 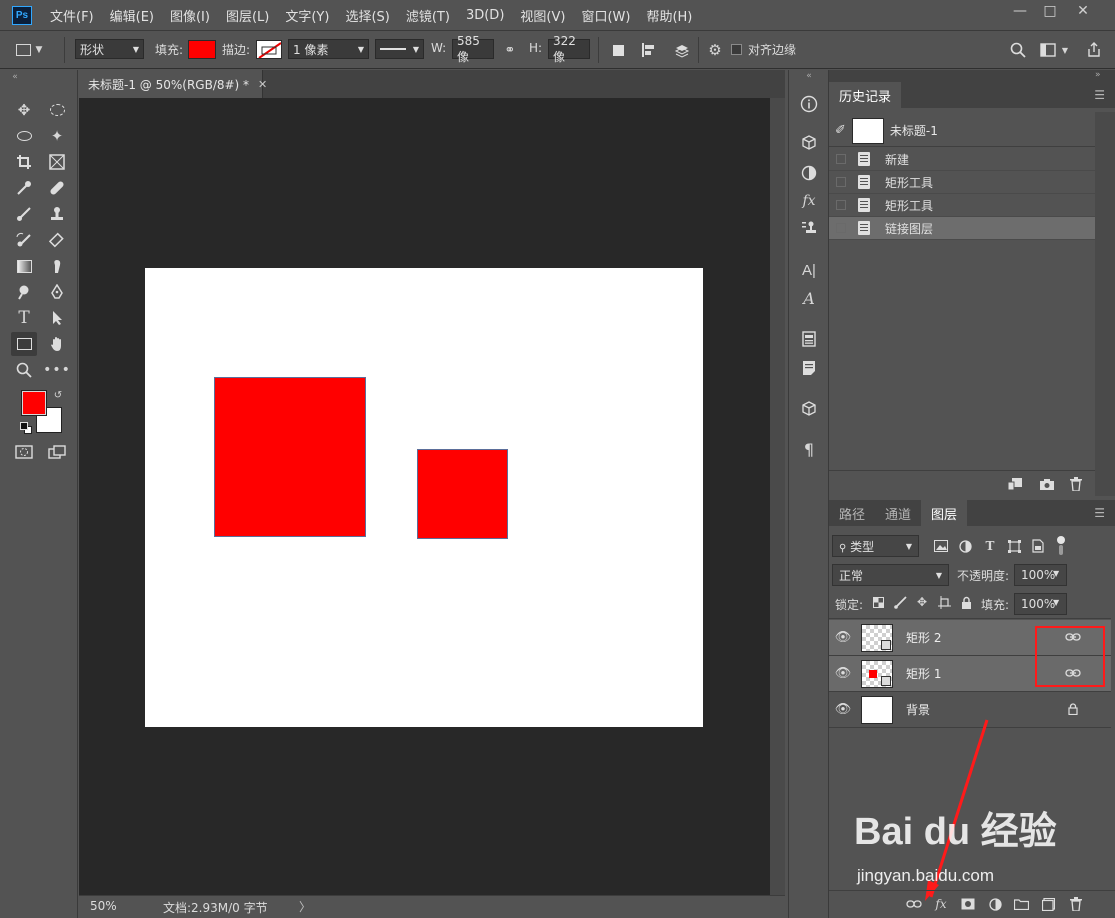 I want to click on history-snapshot: ✐ 未标题-1, so click(x=962, y=130).